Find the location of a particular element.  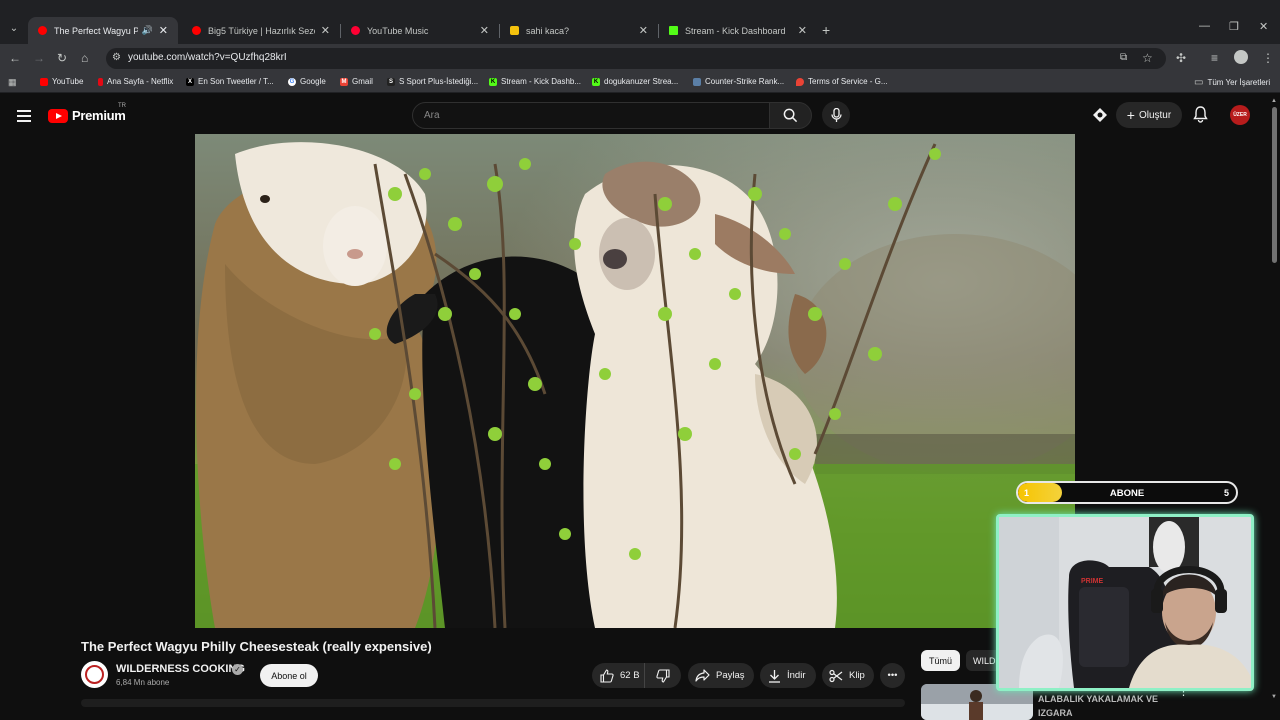

goal-label: ABONE is located at coordinates (1127, 493).